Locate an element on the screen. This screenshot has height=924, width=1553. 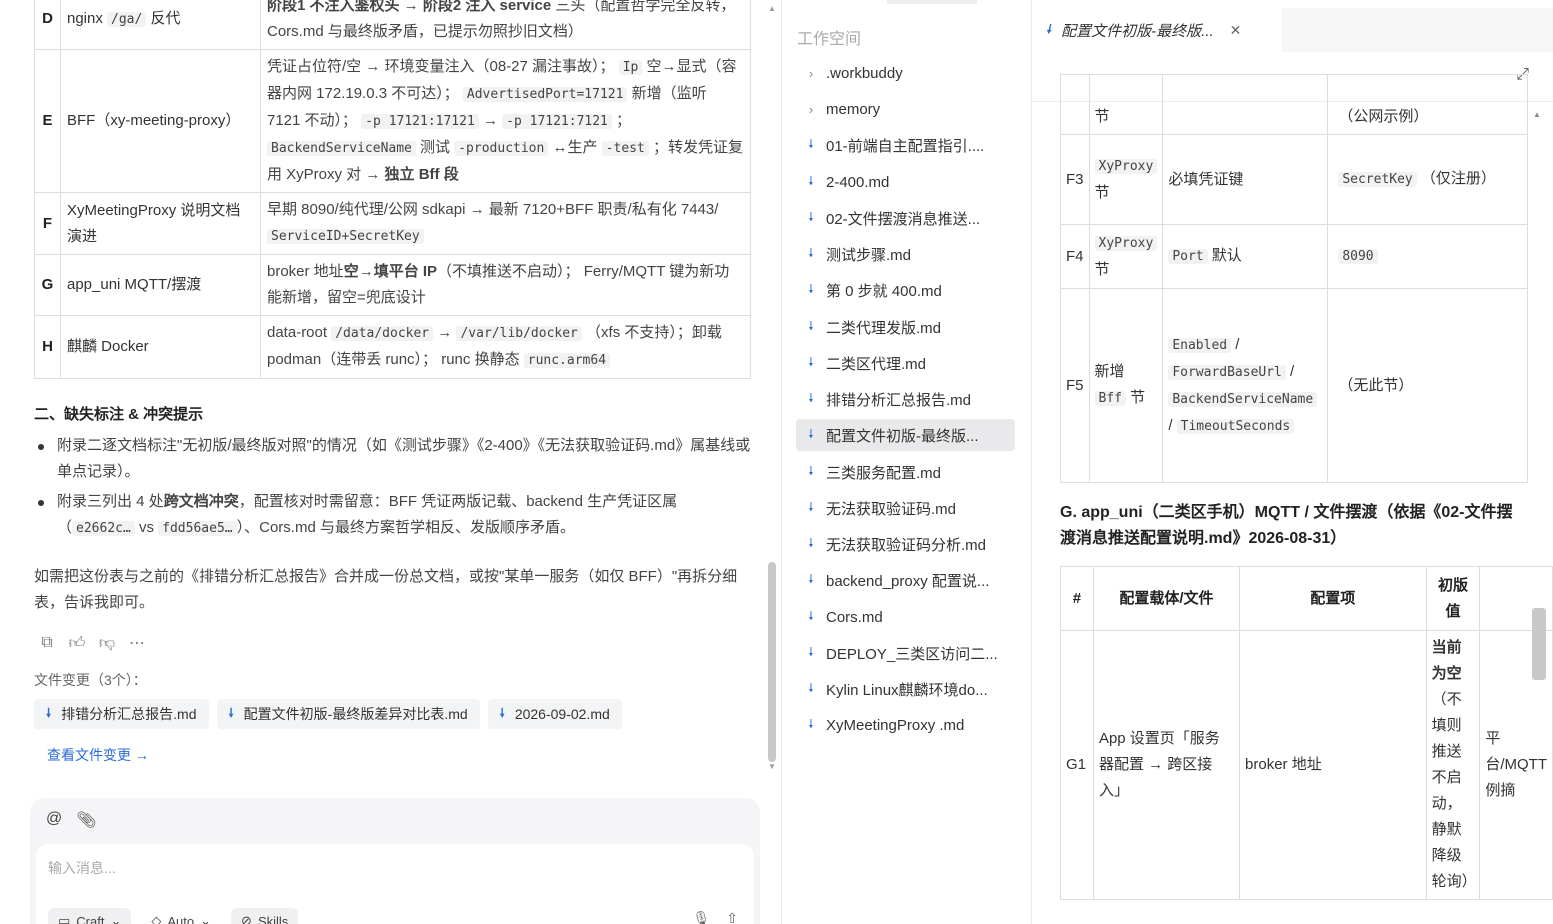
row-key: G is located at coordinates (47, 285).